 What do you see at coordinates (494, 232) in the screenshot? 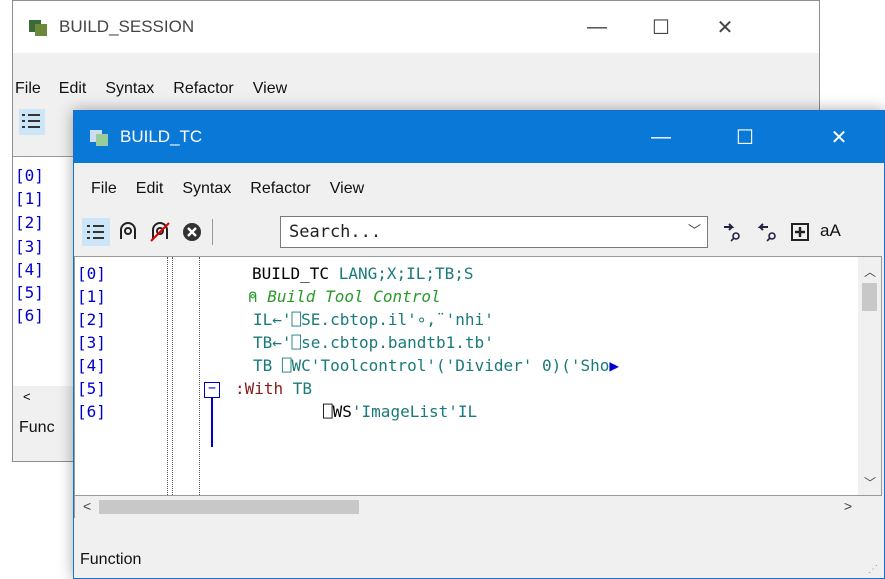
I see `search-input: Search... ﹀` at bounding box center [494, 232].